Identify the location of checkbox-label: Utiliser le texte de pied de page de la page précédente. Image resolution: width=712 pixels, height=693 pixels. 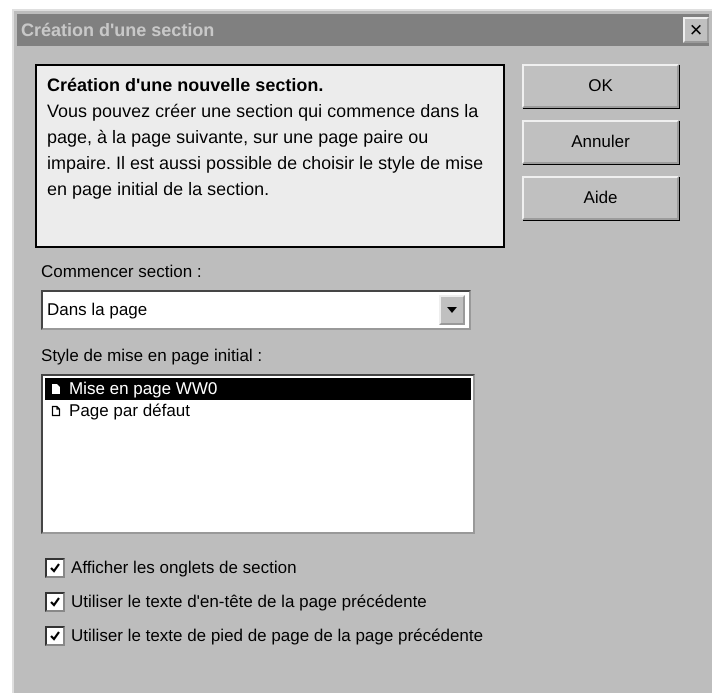
(277, 636).